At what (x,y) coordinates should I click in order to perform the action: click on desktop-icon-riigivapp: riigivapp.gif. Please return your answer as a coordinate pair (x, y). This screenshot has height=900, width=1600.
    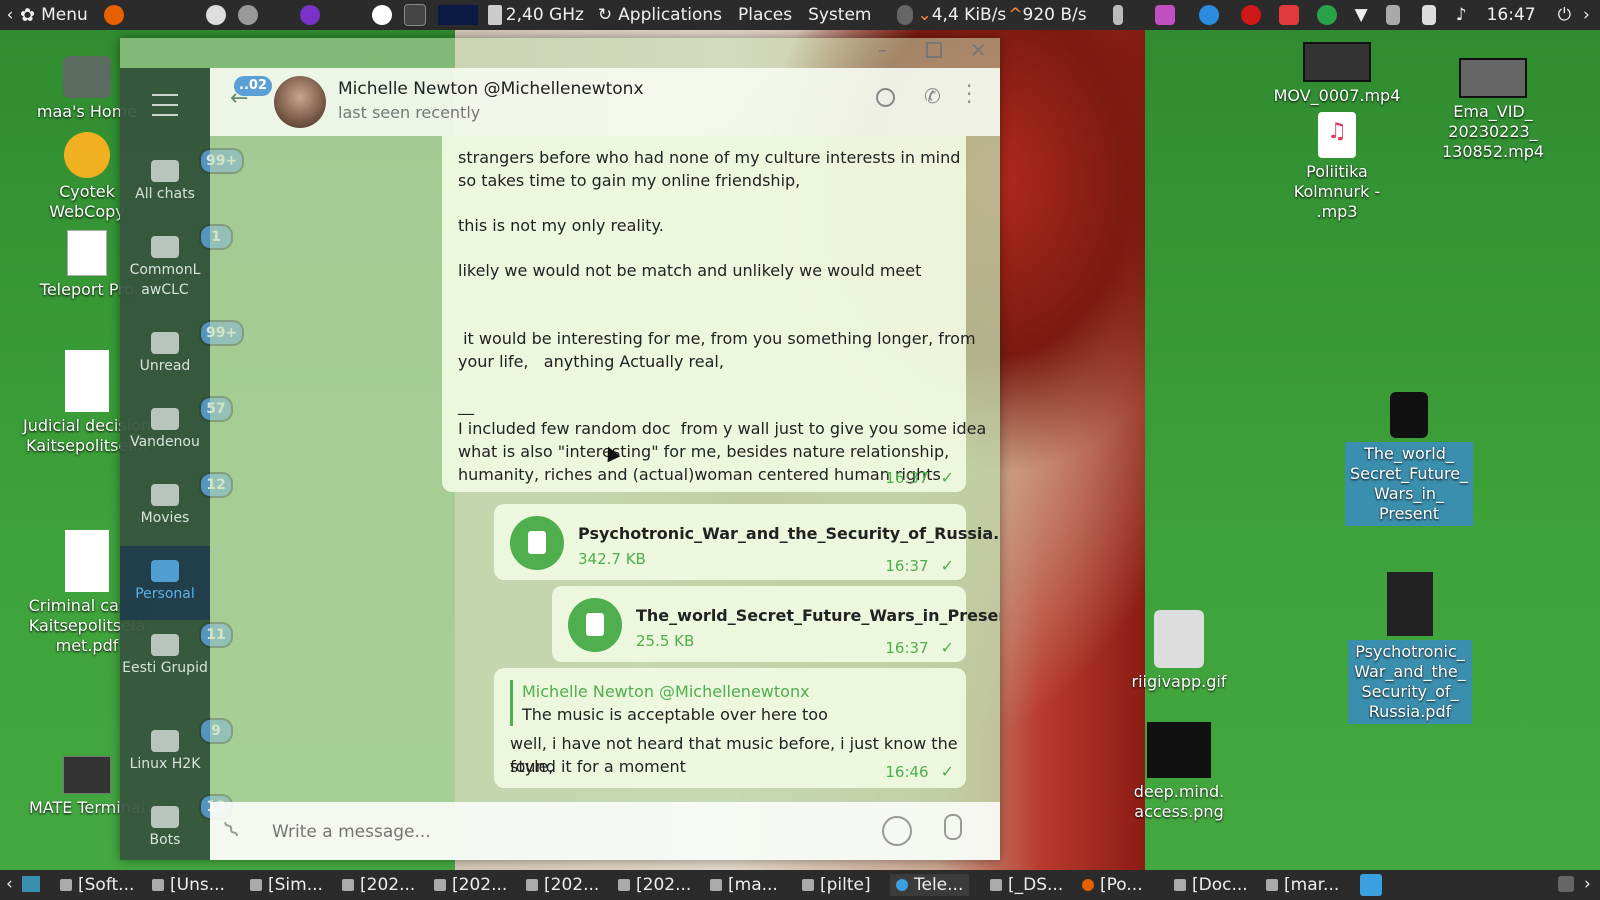
    Looking at the image, I should click on (1179, 651).